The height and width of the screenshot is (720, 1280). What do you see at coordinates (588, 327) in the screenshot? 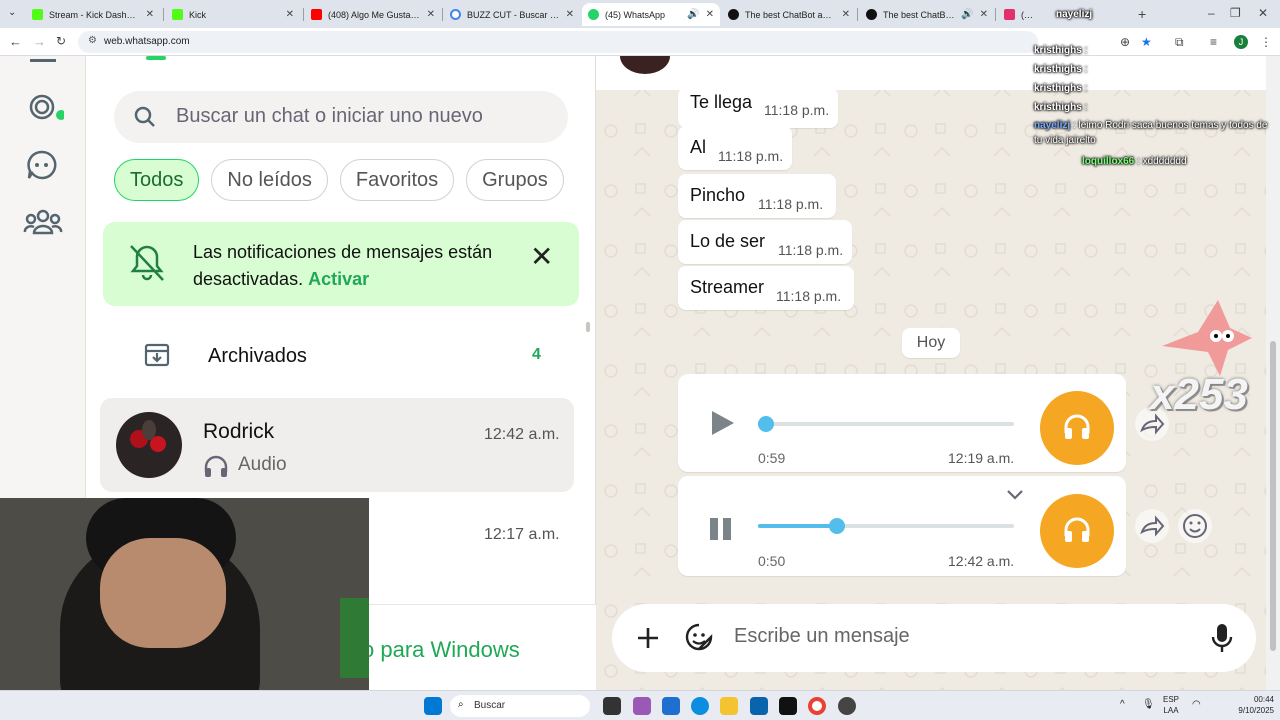
I see `list-scrollbar` at bounding box center [588, 327].